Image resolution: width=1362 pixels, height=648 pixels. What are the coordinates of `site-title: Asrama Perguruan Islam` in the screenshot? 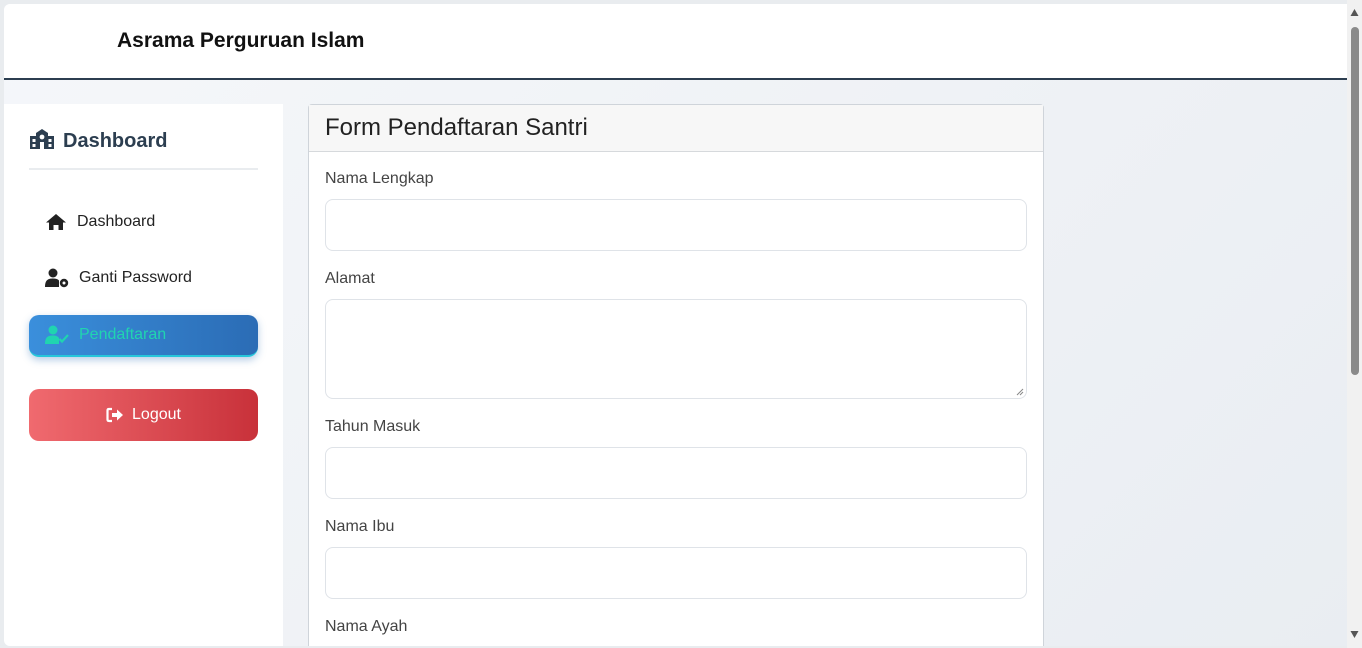 It's located at (241, 40).